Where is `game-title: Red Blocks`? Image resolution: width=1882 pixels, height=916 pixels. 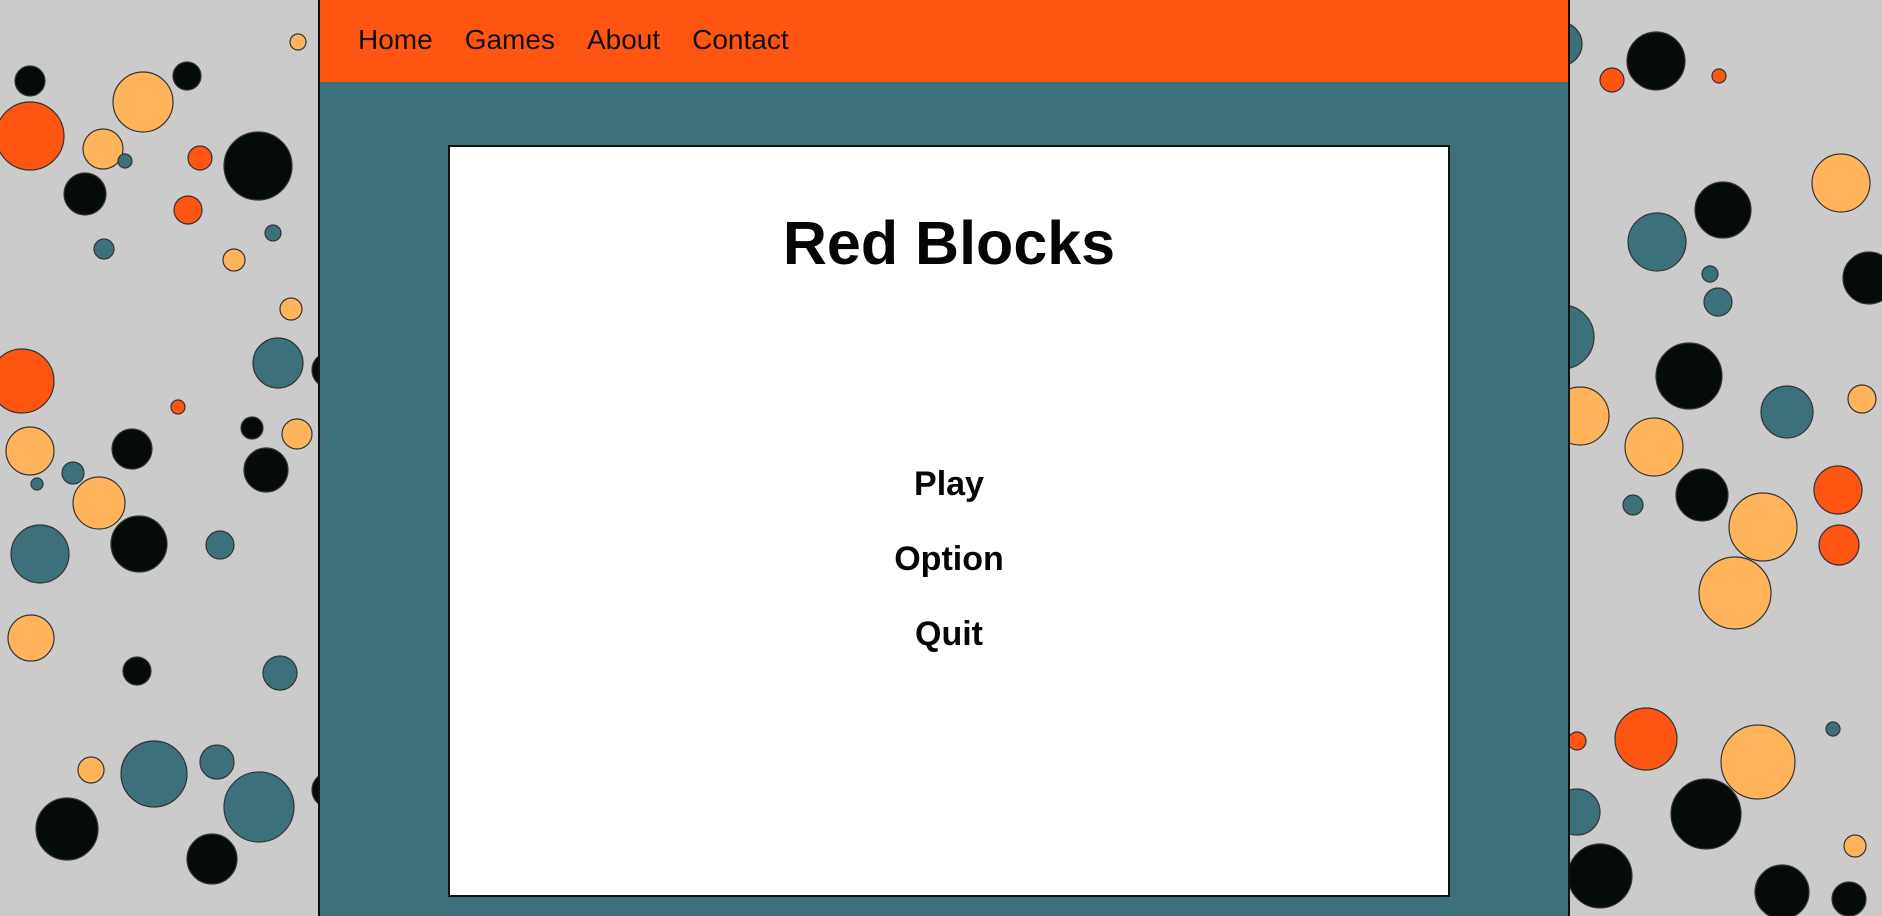 game-title: Red Blocks is located at coordinates (949, 243).